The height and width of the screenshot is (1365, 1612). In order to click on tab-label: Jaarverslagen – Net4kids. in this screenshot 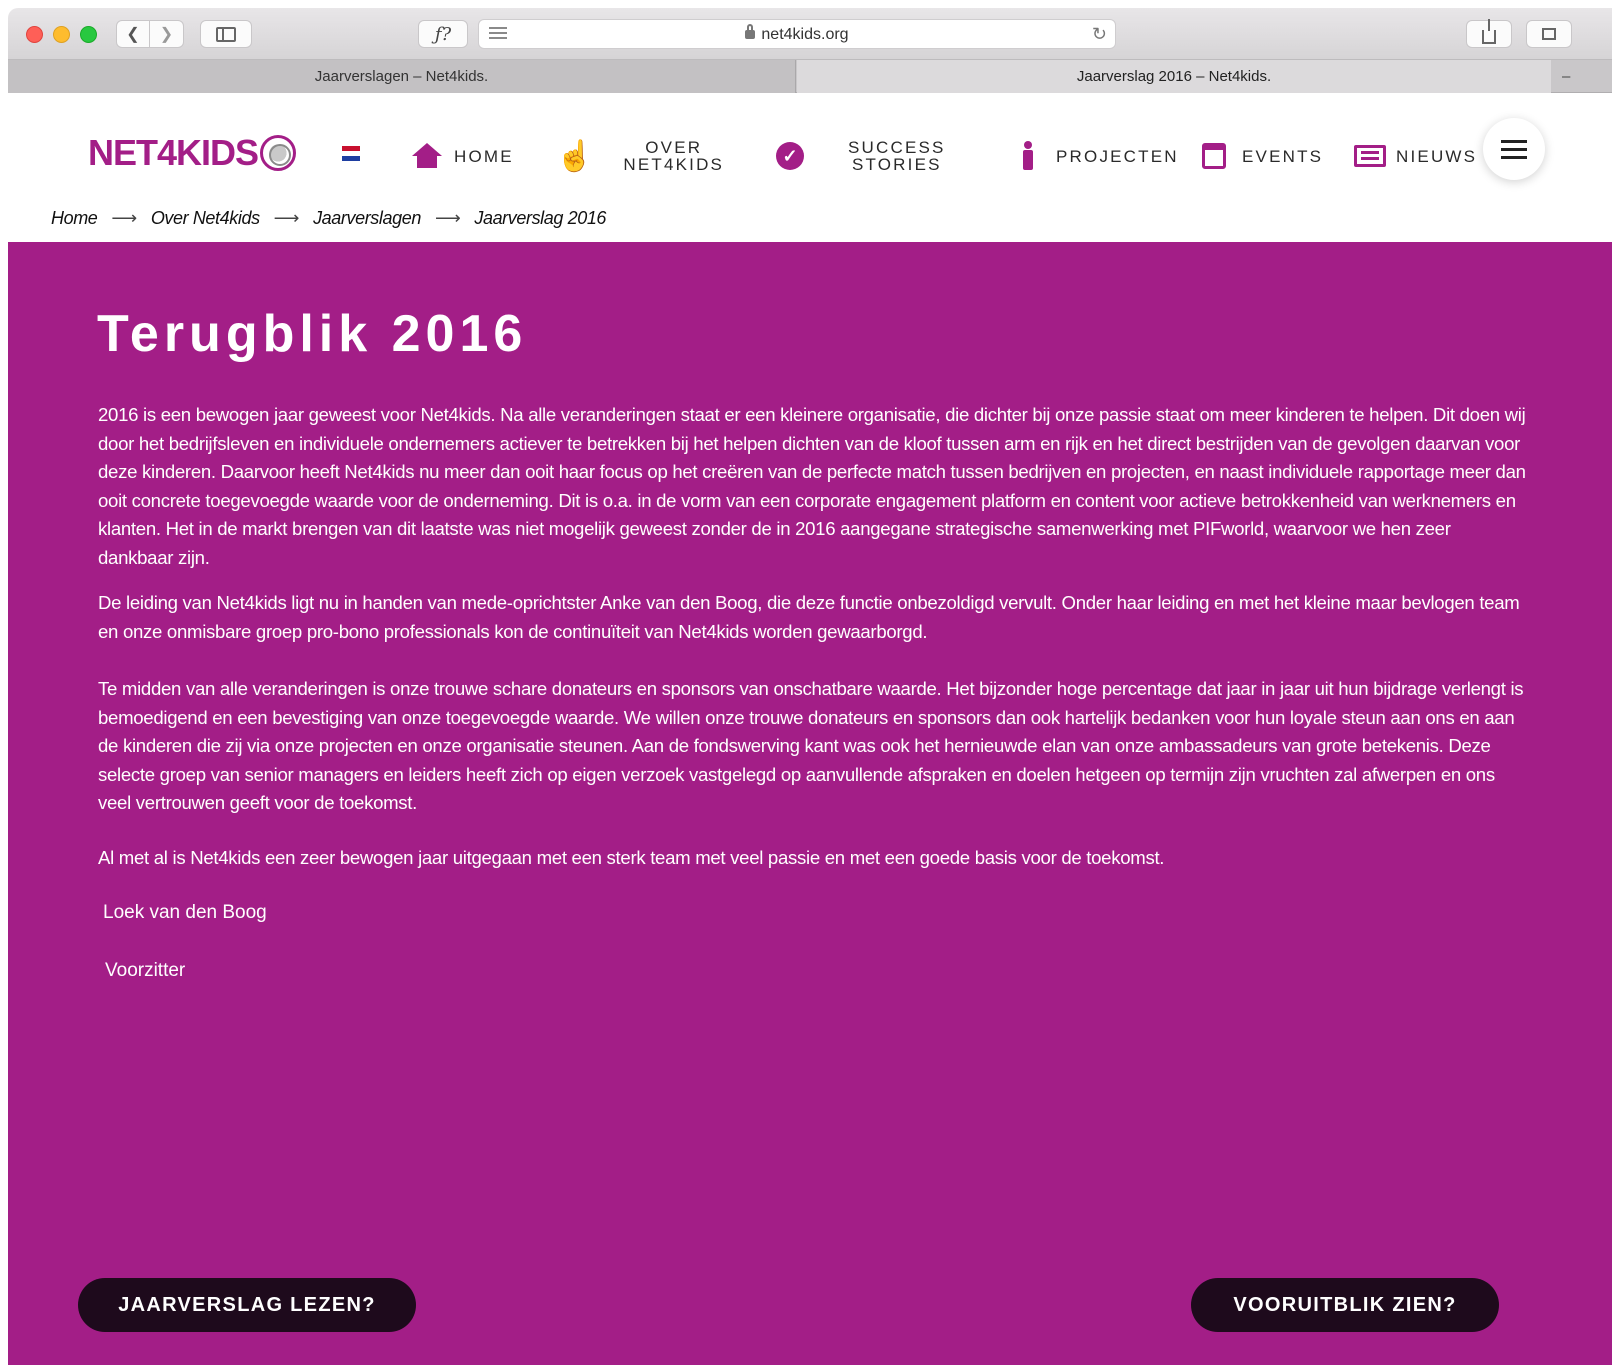, I will do `click(401, 76)`.